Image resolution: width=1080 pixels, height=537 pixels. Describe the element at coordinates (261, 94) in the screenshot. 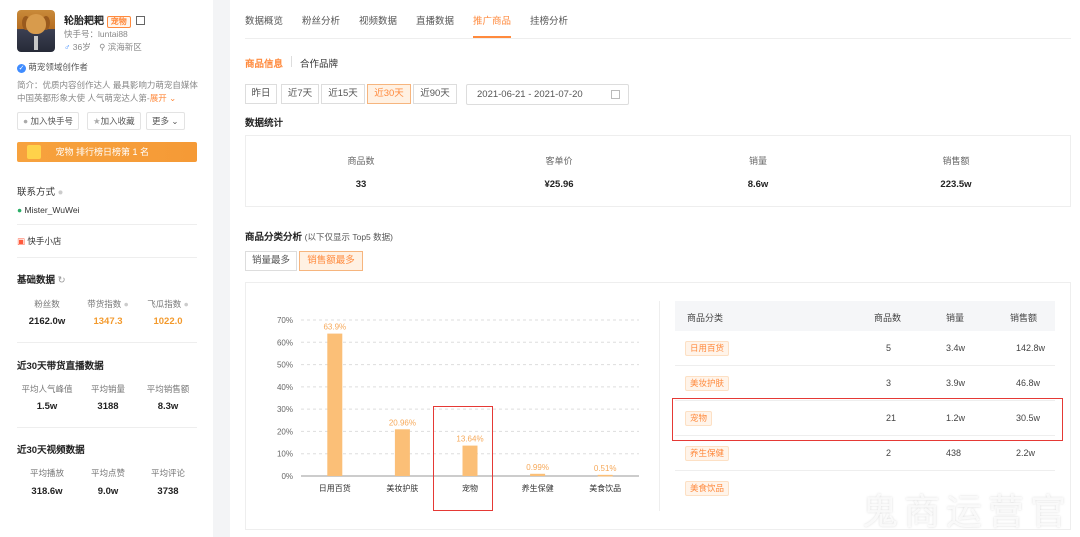

I see `period-yesterday: 昨日` at that location.